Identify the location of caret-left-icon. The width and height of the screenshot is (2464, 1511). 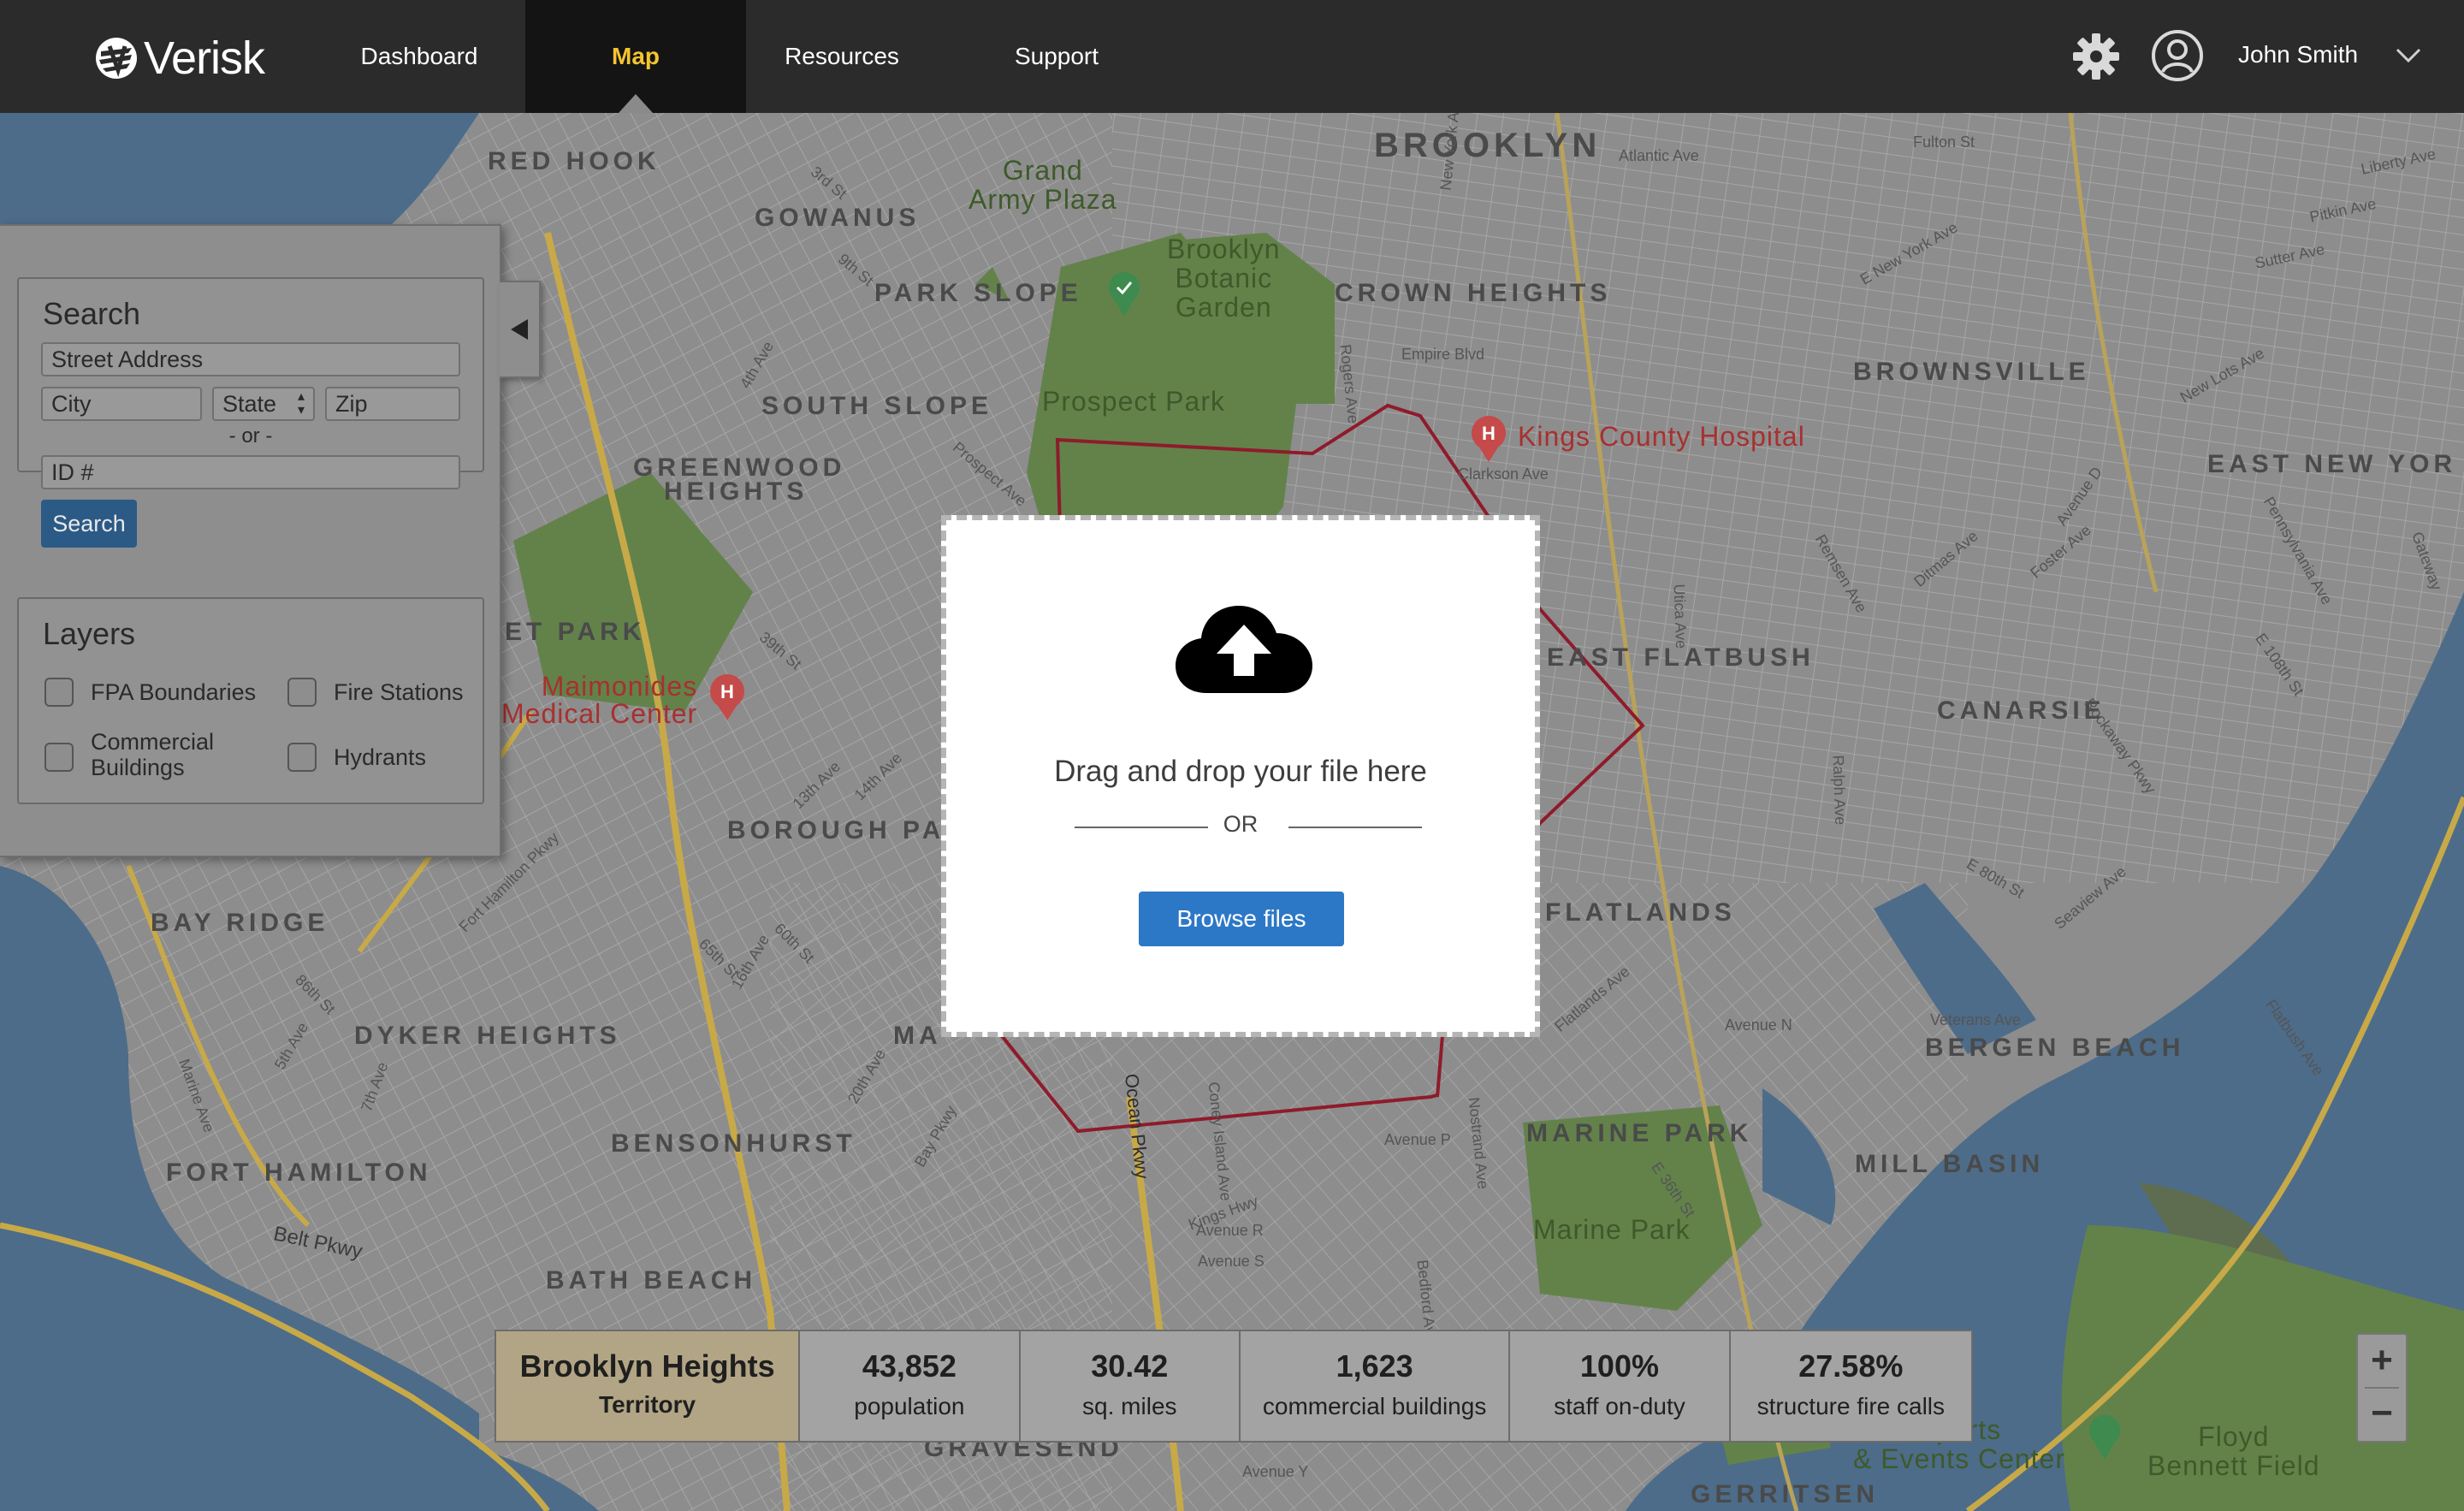
(519, 329).